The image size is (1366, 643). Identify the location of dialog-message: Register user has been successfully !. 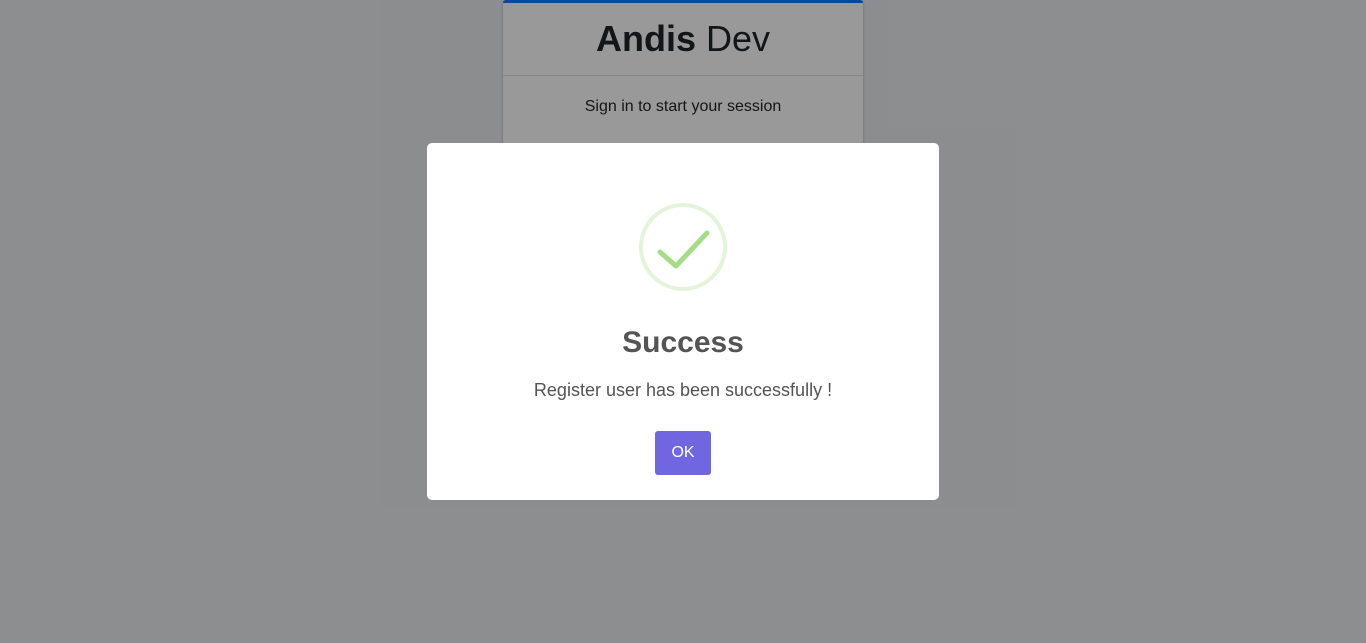
(683, 390).